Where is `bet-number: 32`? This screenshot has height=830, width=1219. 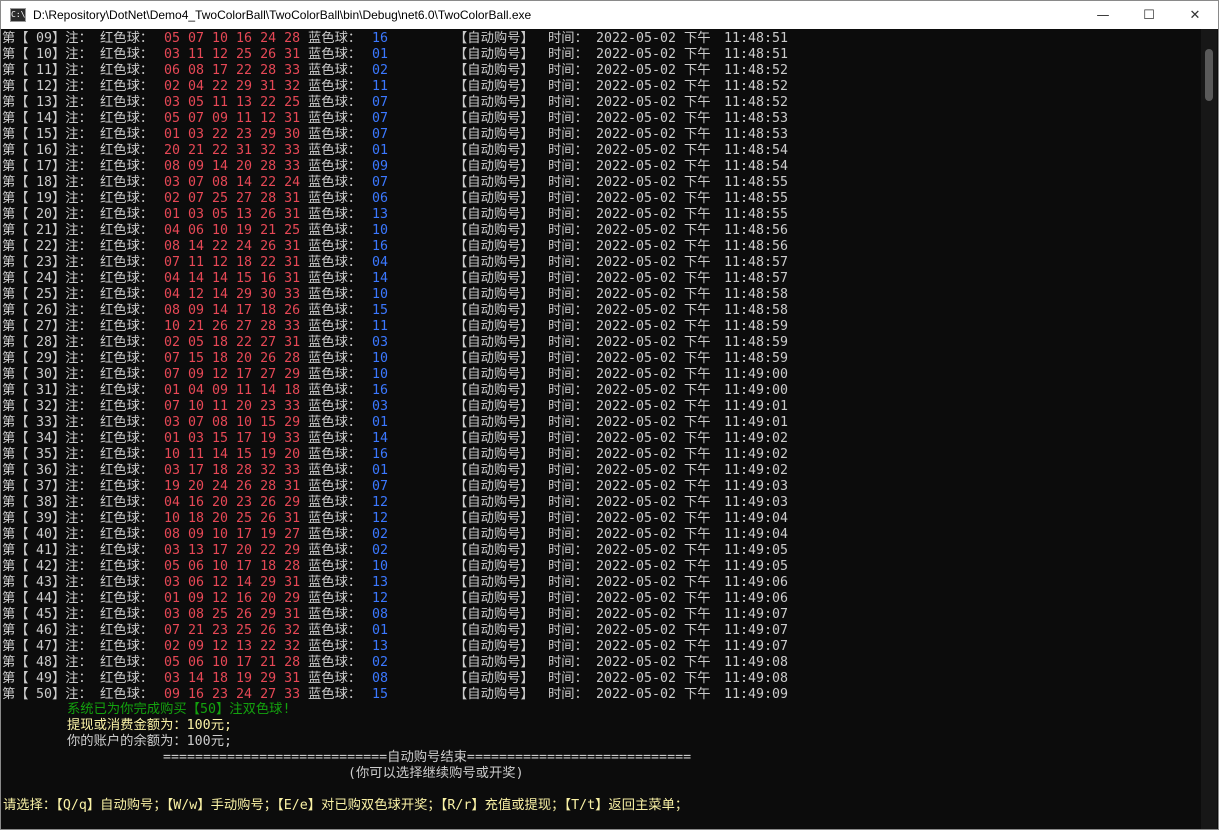 bet-number: 32 is located at coordinates (44, 406).